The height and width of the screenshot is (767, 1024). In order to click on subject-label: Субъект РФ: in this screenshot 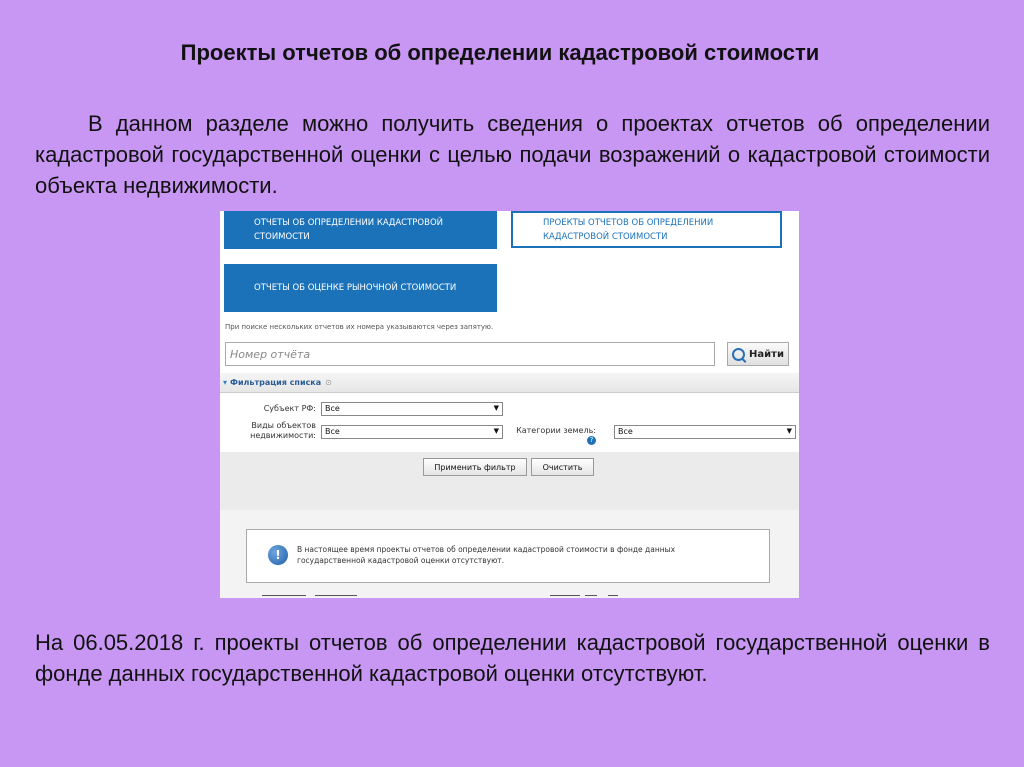, I will do `click(289, 408)`.